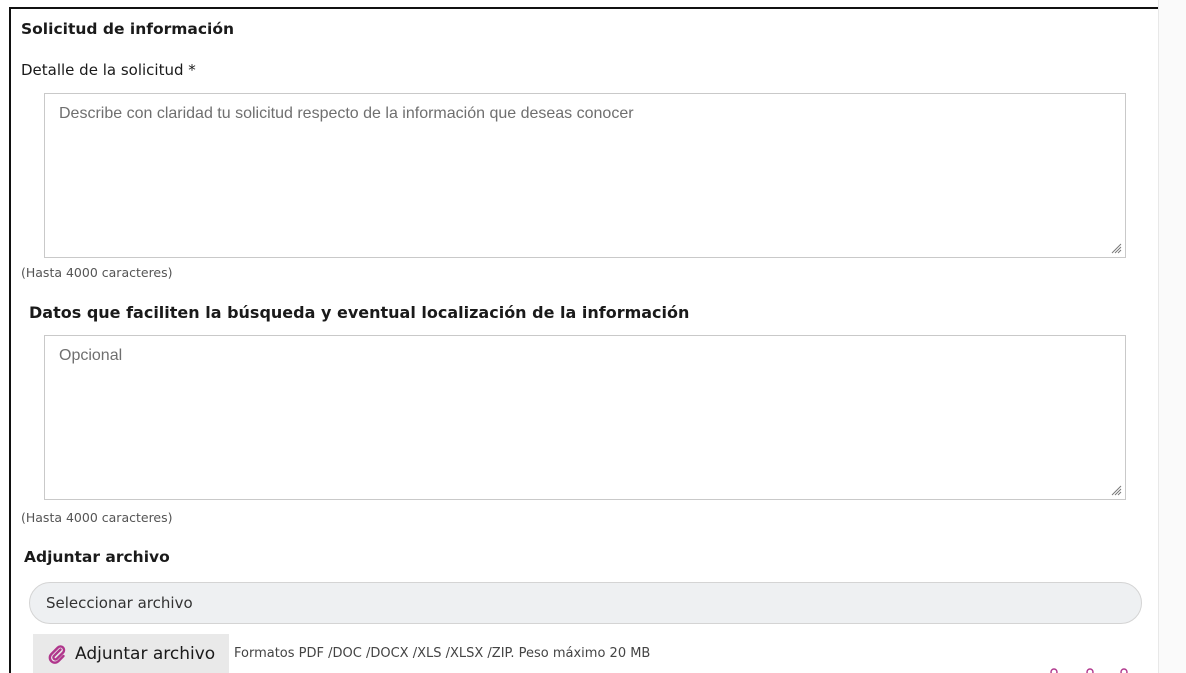  What do you see at coordinates (97, 517) in the screenshot?
I see `search-data-char-limit-hint: (Hasta 4000 caracteres)` at bounding box center [97, 517].